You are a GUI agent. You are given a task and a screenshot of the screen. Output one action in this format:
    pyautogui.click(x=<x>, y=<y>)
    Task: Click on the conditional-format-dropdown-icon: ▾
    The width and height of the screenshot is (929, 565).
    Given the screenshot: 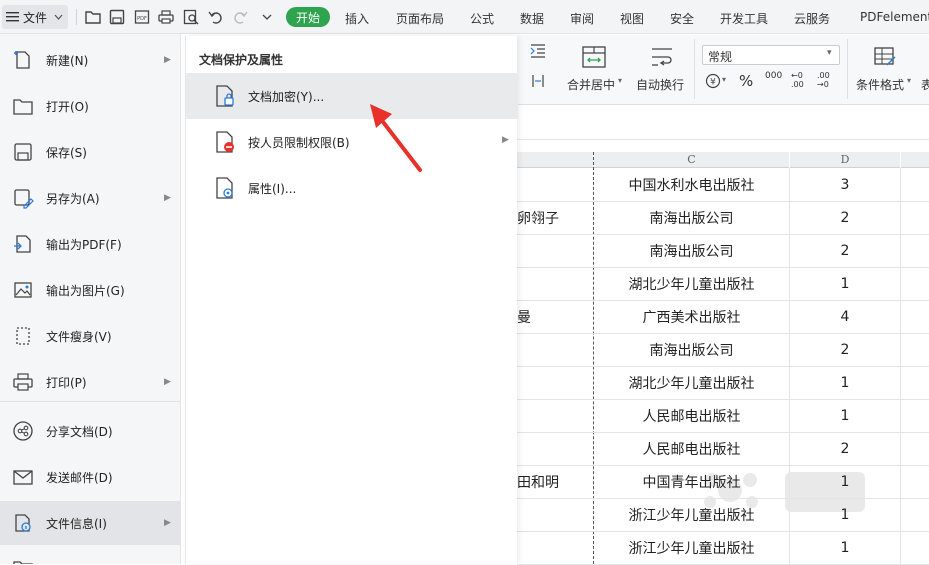 What is the action you would take?
    pyautogui.click(x=909, y=80)
    